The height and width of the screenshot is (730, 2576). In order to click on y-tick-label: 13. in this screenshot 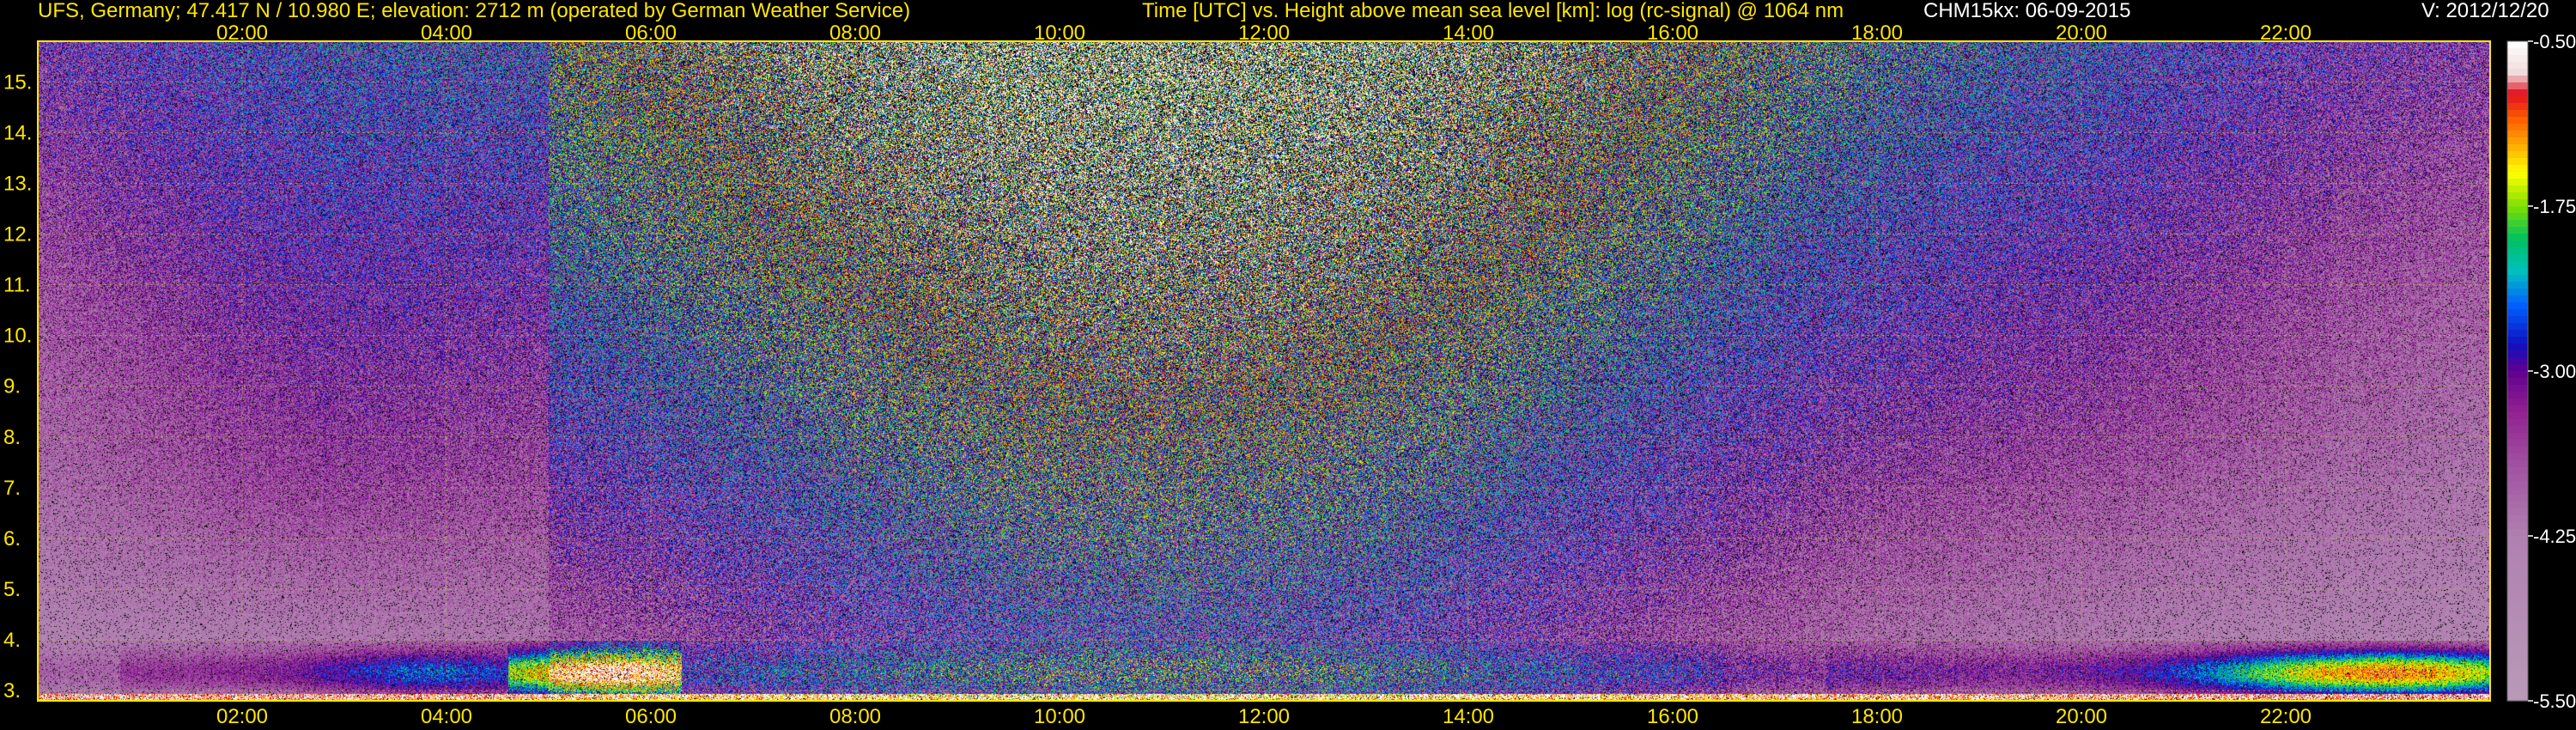, I will do `click(17, 183)`.